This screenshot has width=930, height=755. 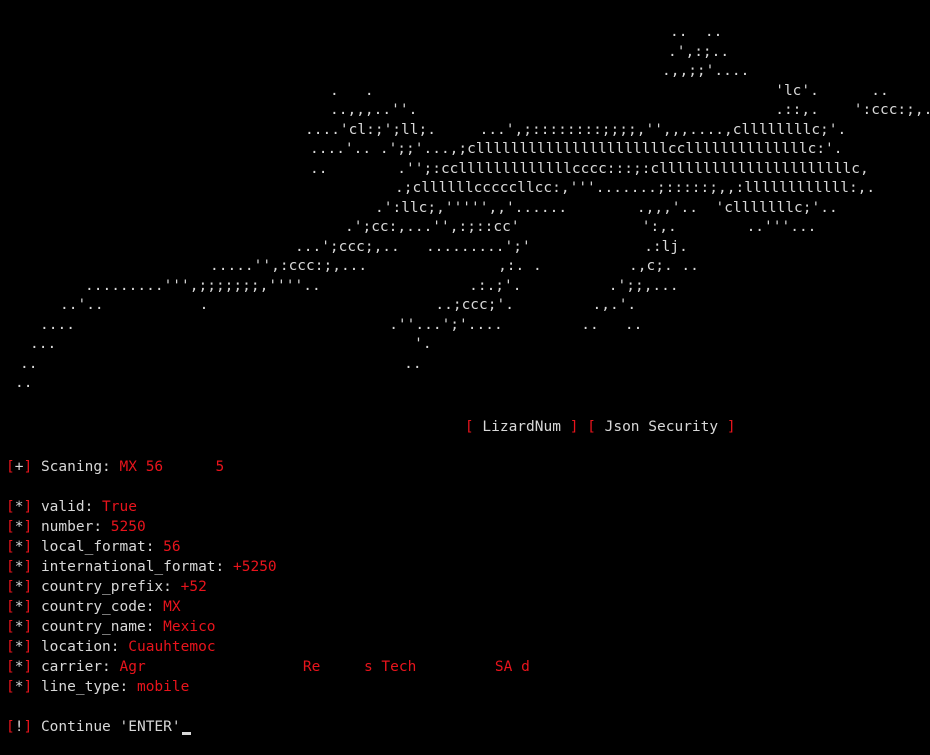 What do you see at coordinates (110, 587) in the screenshot?
I see `result-key: country_prefix:` at bounding box center [110, 587].